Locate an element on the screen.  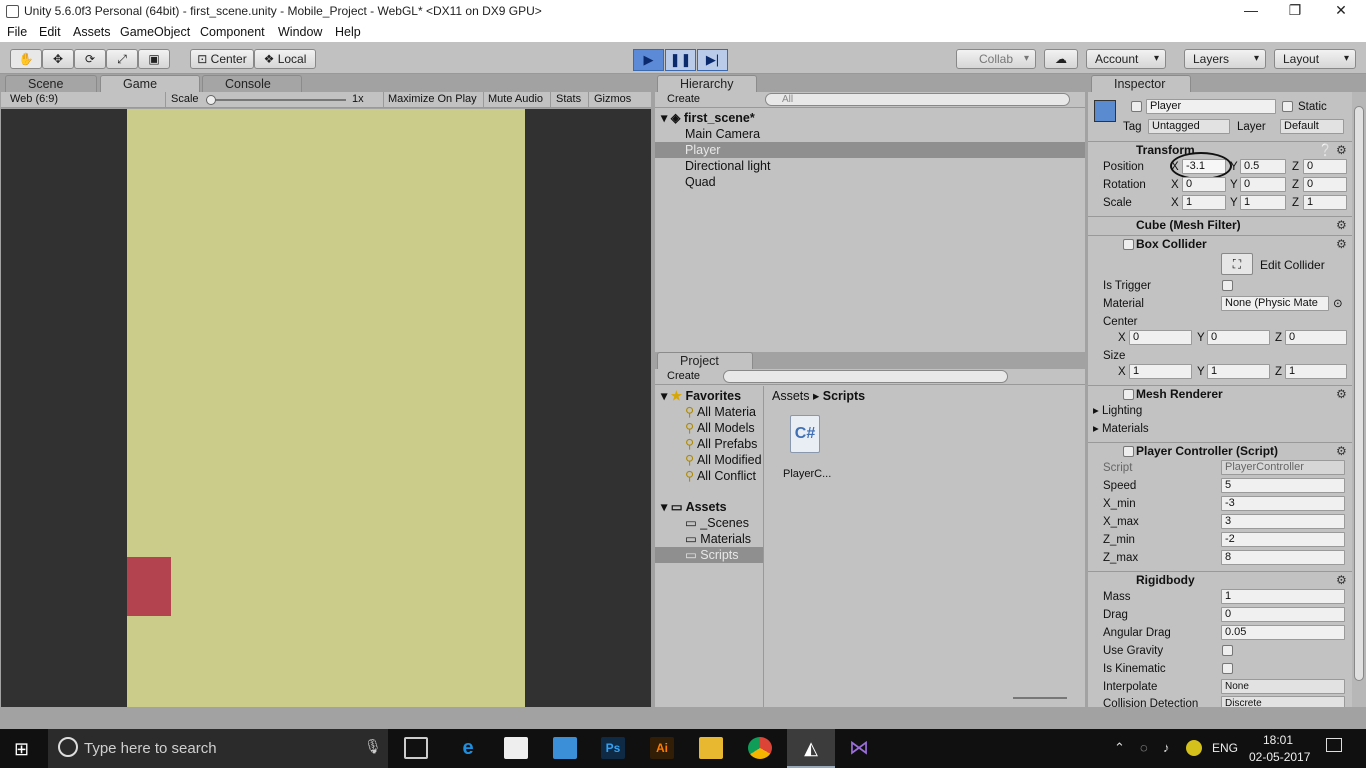
folder-scripts: ▭ Scripts is located at coordinates (709, 555).